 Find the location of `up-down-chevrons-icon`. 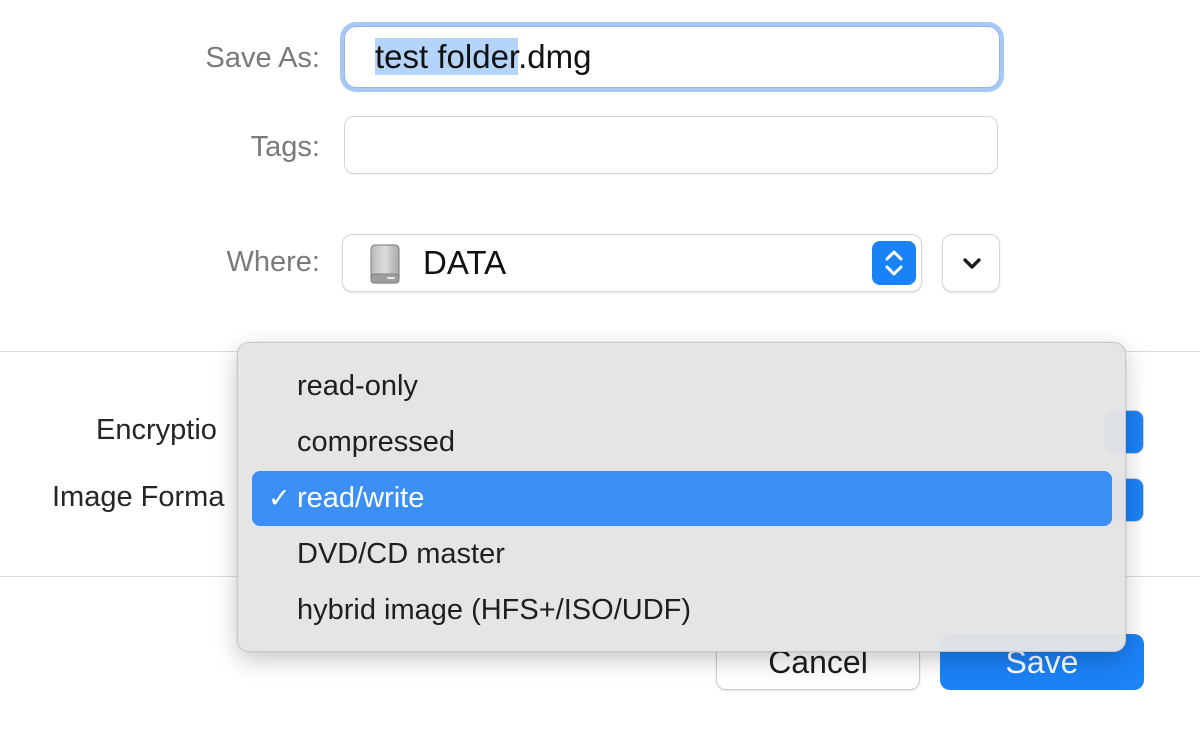

up-down-chevrons-icon is located at coordinates (894, 263).